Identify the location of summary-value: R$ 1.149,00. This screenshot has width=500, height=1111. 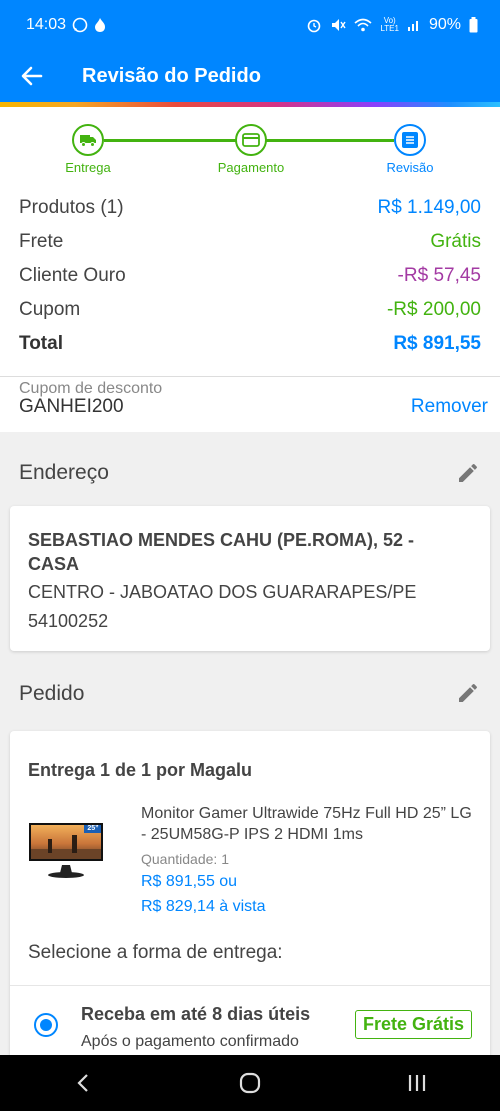
(429, 207).